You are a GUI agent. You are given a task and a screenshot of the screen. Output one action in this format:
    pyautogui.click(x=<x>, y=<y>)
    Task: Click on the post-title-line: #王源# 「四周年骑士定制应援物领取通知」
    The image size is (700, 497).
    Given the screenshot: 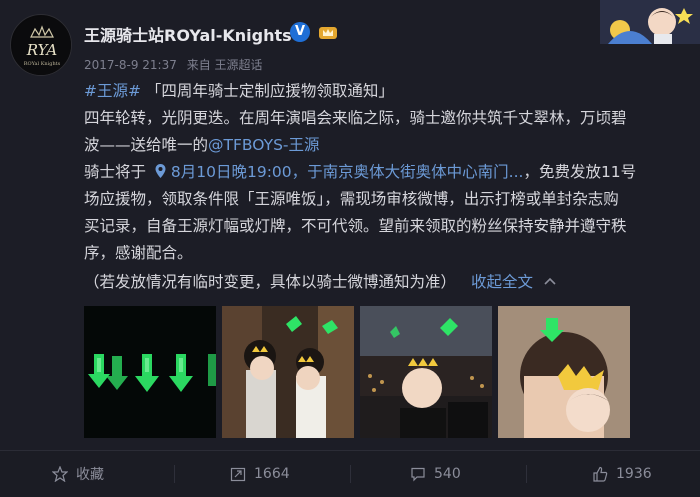 What is the action you would take?
    pyautogui.click(x=386, y=91)
    